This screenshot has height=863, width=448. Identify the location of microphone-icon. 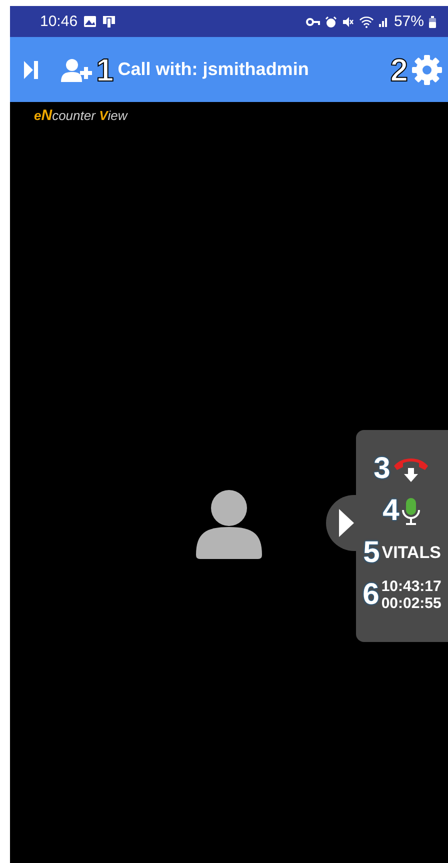
(411, 511).